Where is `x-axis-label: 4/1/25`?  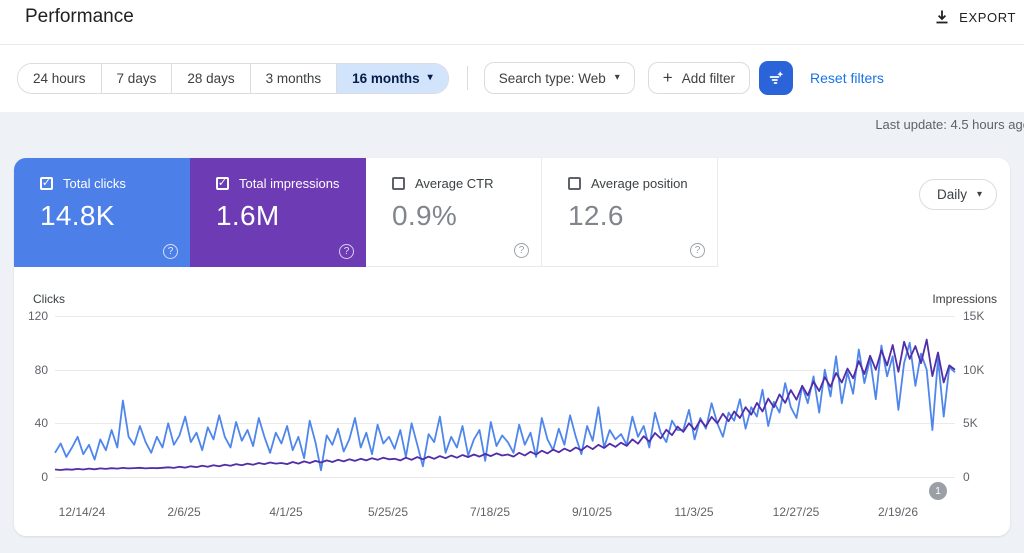 x-axis-label: 4/1/25 is located at coordinates (286, 512).